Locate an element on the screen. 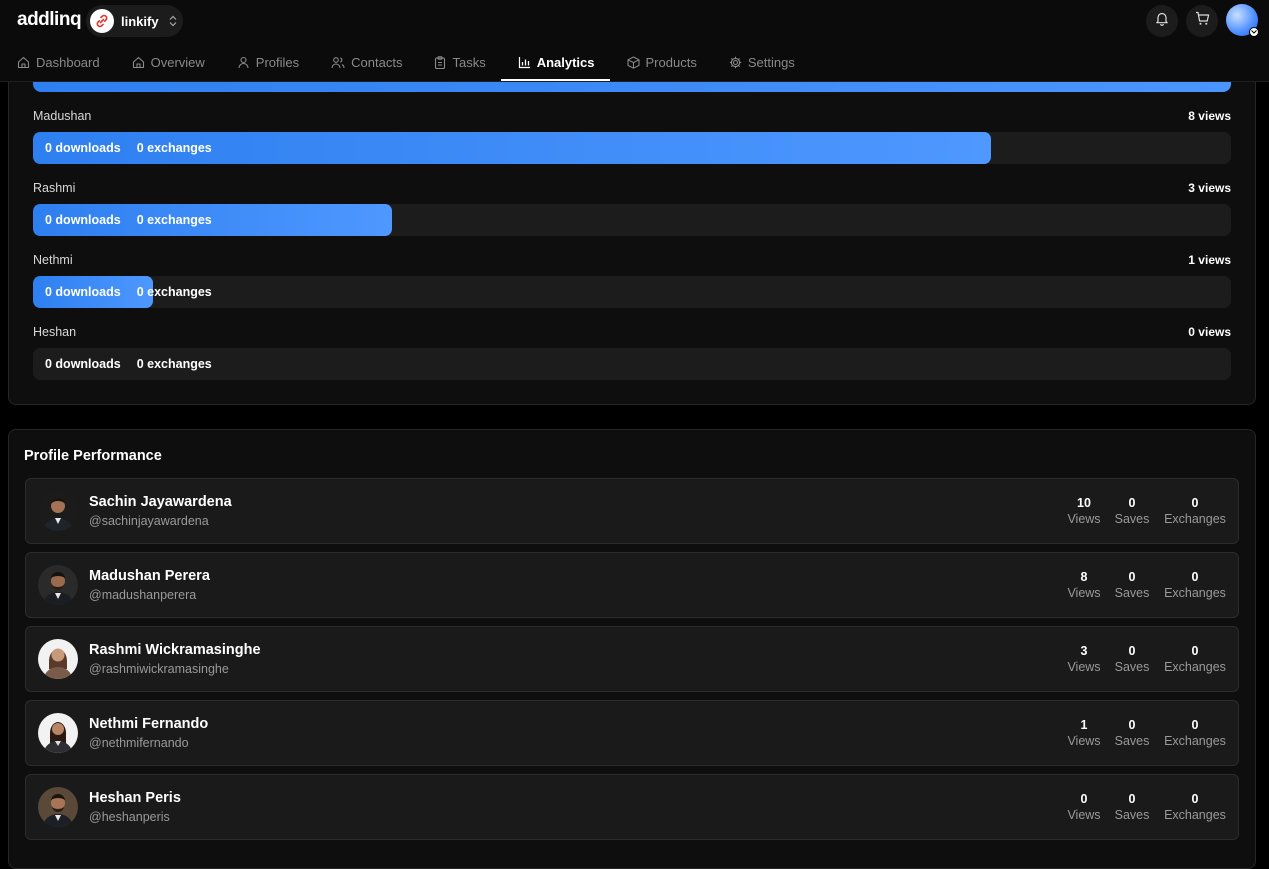 The image size is (1269, 869). tab-label: Settings is located at coordinates (771, 62).